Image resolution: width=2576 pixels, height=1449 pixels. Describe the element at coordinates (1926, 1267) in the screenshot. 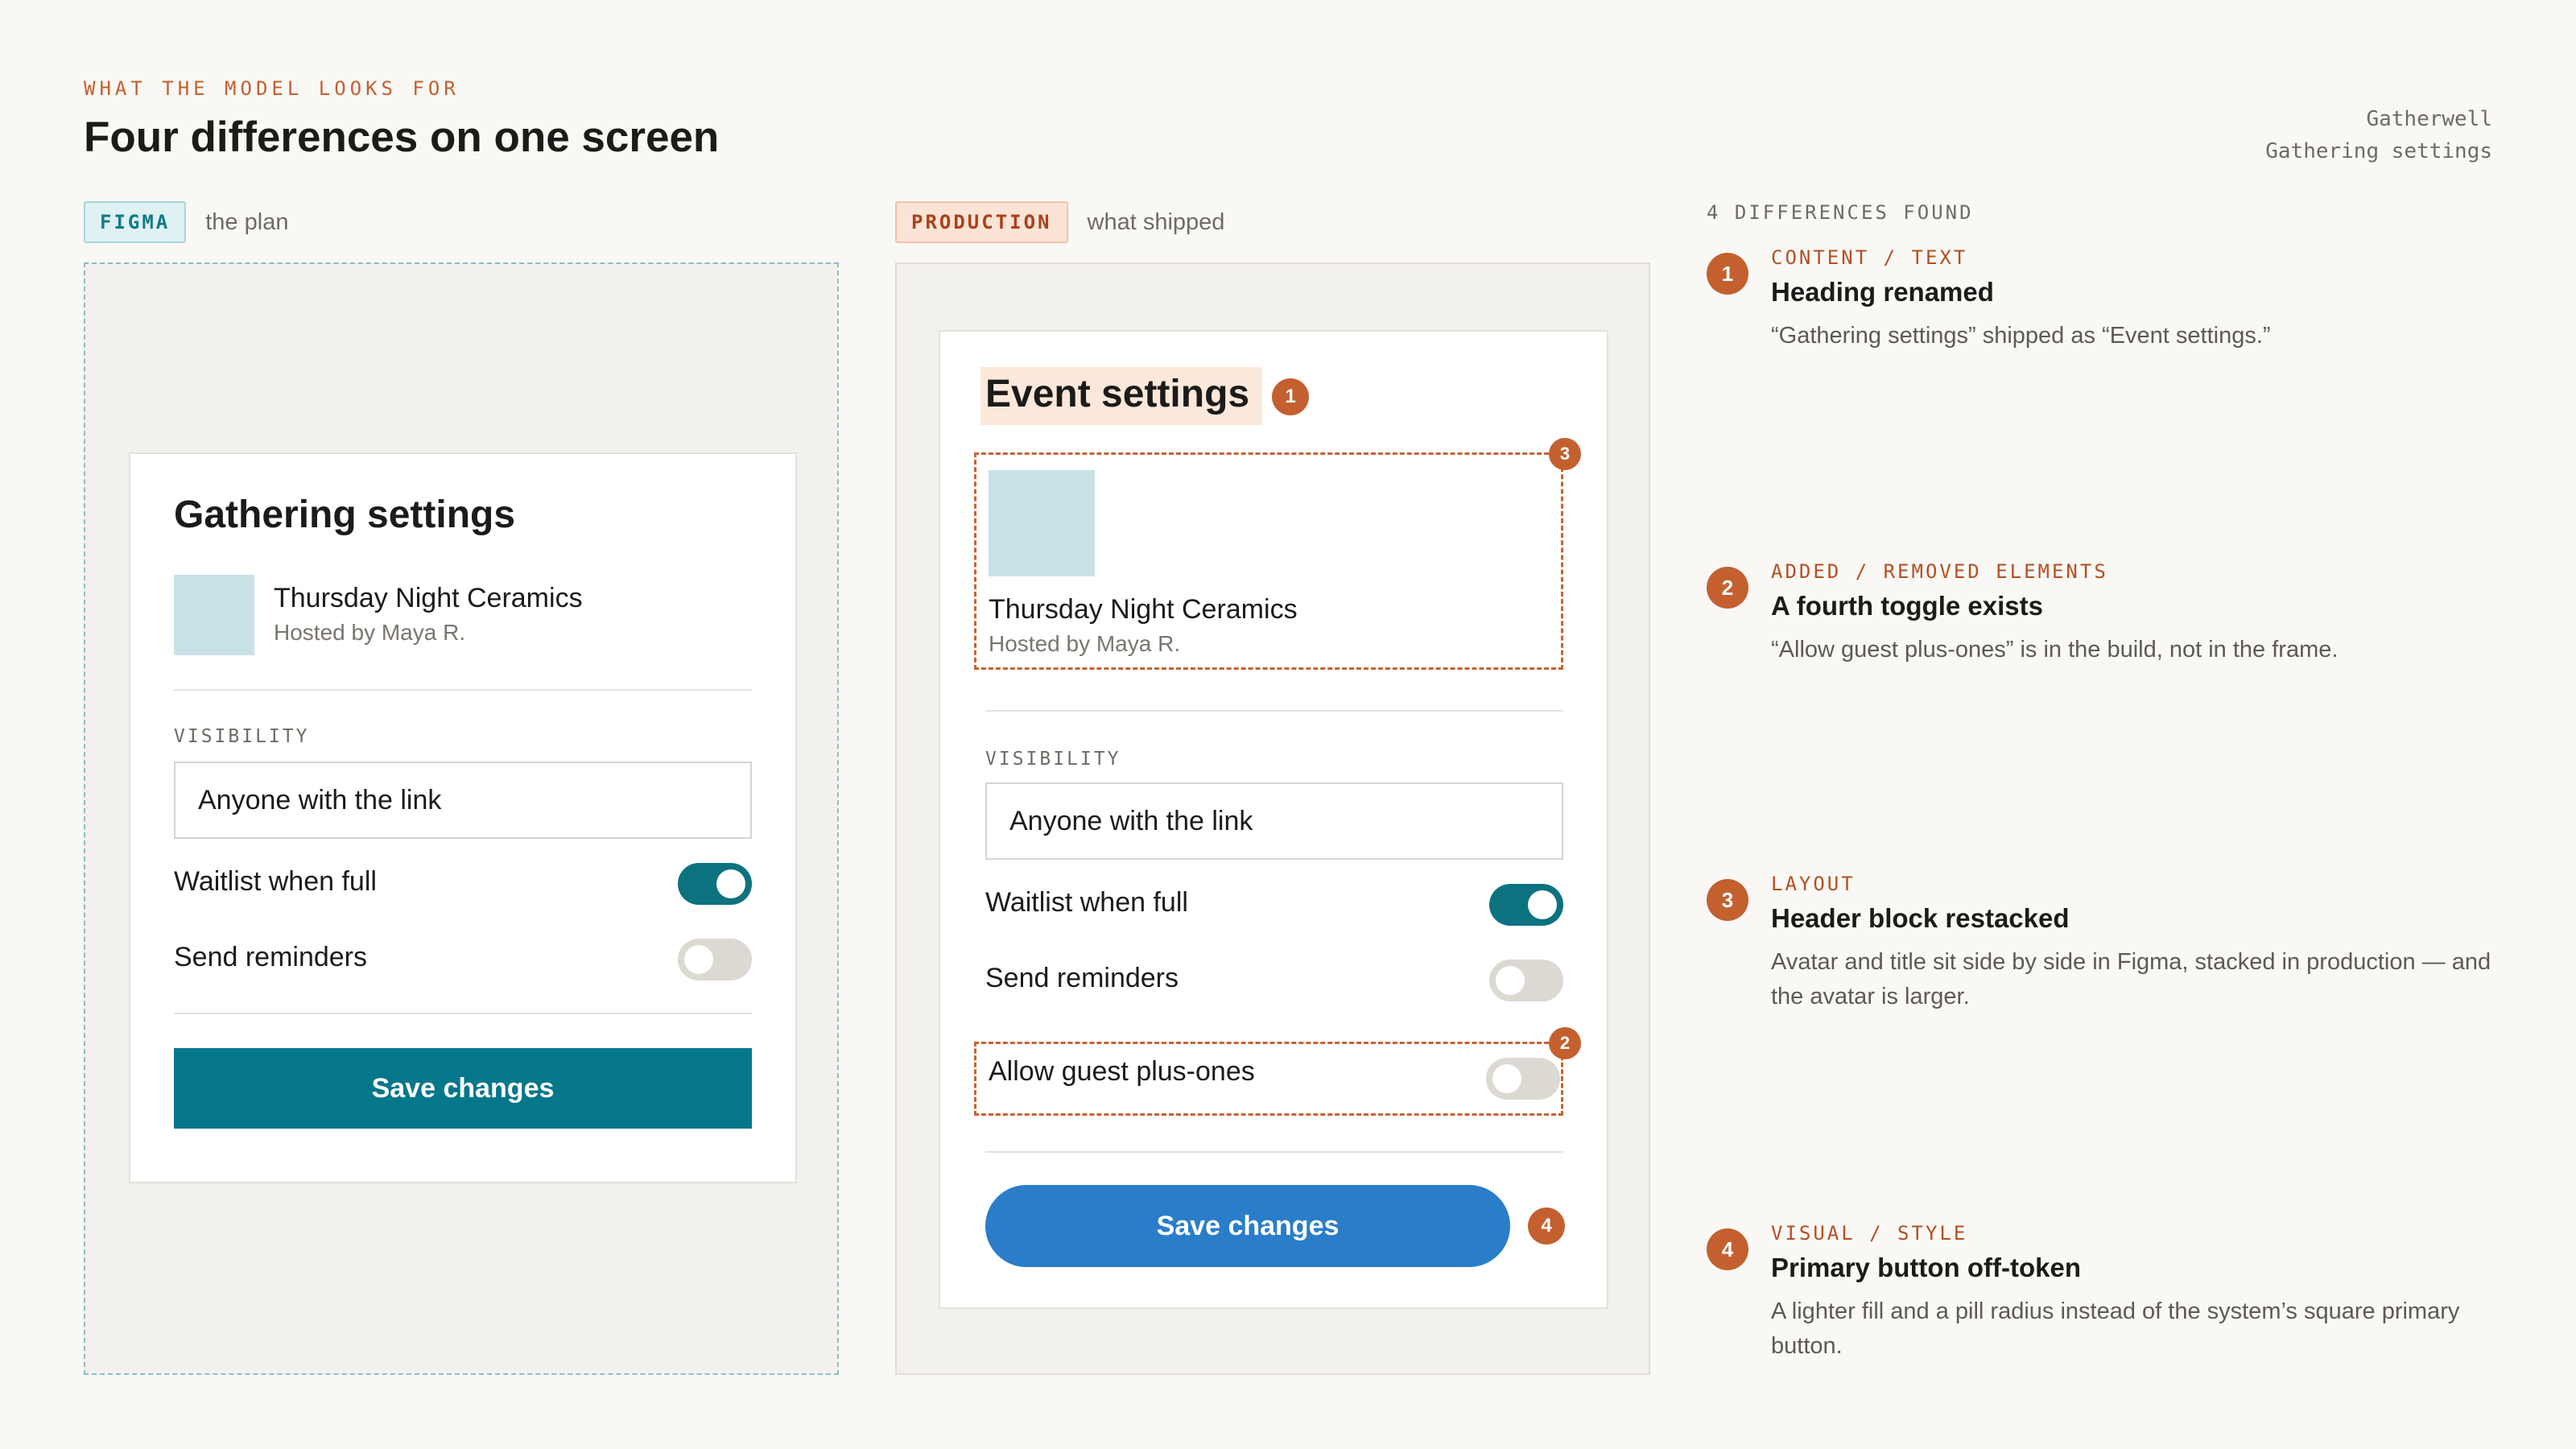

I see `difference-title: Primary button off-token` at that location.